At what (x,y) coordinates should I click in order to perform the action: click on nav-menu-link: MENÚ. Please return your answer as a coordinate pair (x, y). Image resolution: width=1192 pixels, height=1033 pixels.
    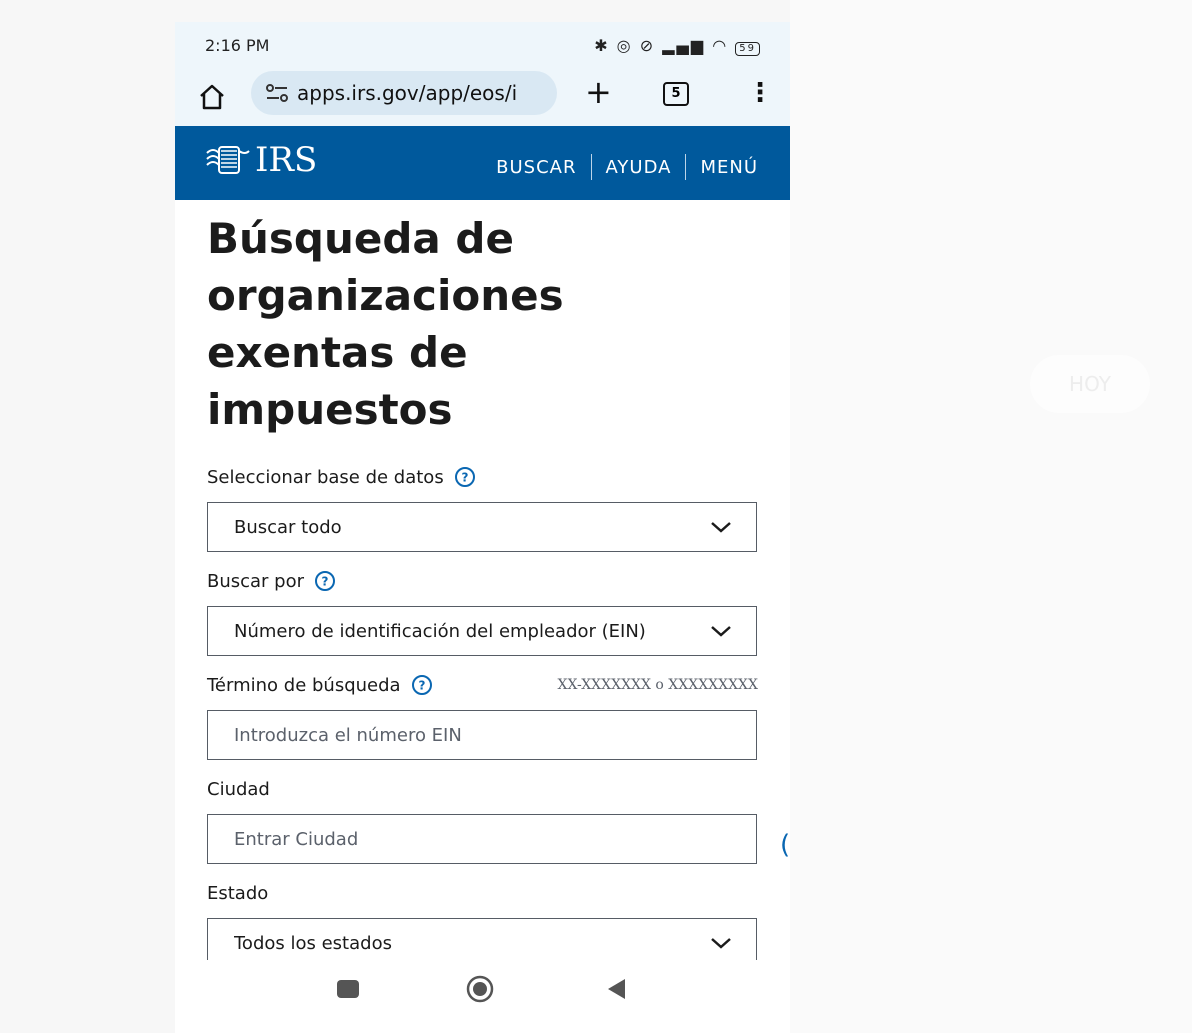
    Looking at the image, I should click on (729, 167).